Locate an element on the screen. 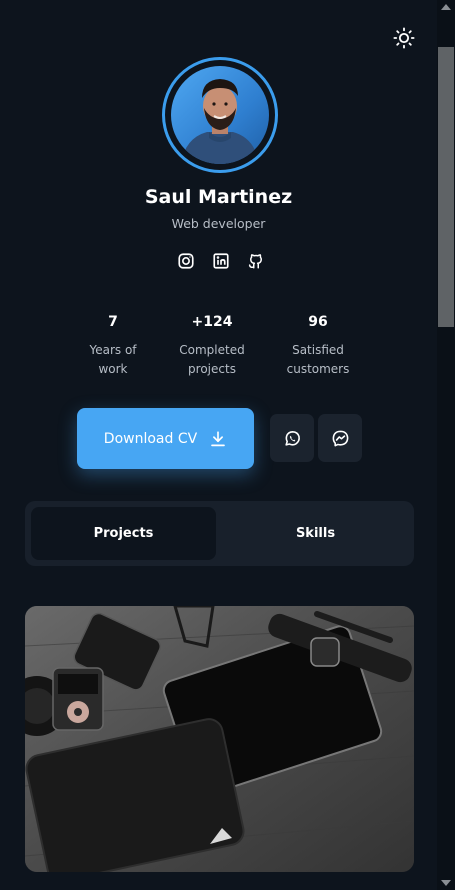  avatar is located at coordinates (220, 115).